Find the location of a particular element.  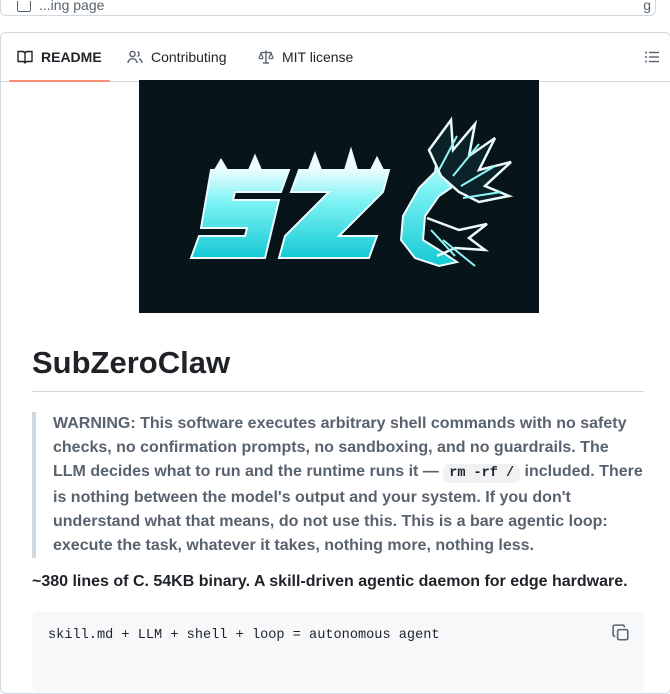

tab-readme: README is located at coordinates (59, 57).